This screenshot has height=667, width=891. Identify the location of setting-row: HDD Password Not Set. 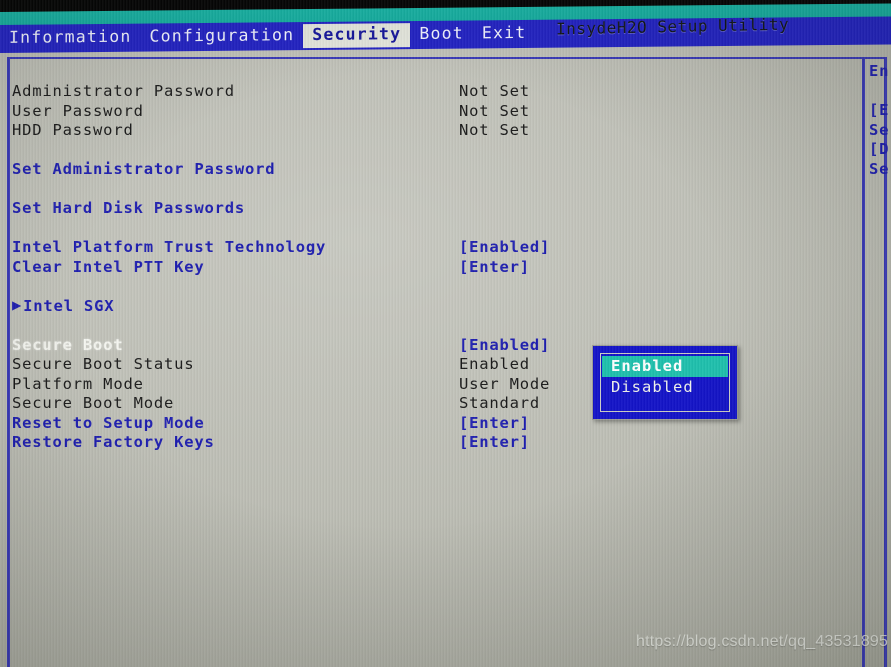
(432, 131).